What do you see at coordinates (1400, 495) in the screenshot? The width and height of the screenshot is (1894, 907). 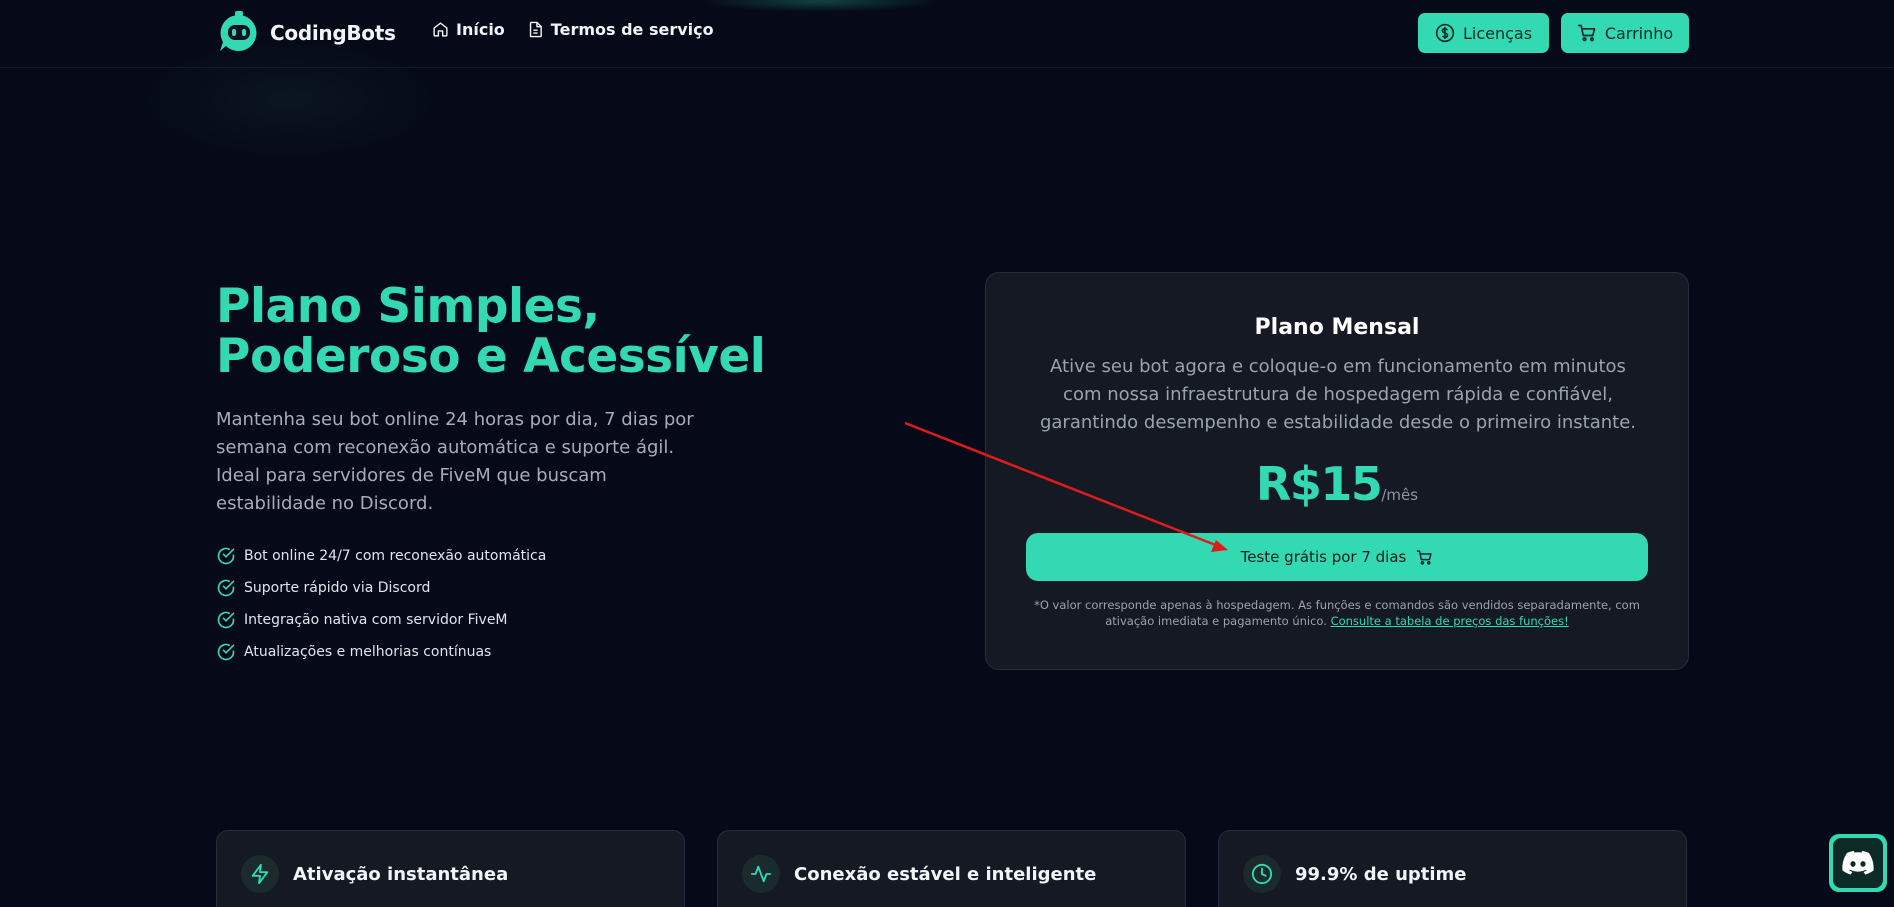 I see `price-period: /mês` at bounding box center [1400, 495].